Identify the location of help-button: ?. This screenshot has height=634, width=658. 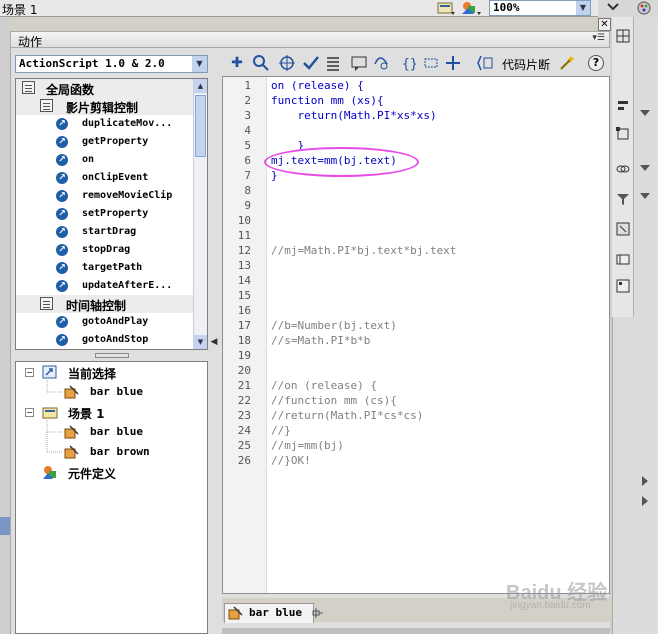
(596, 63).